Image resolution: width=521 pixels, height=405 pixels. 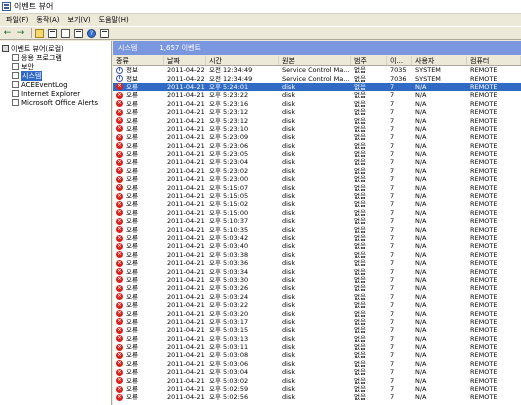 I want to click on table-row: × 오류 2011-04-21 오후 5:15:07 disk 없음 7 N/A REMOTE, so click(x=317, y=187).